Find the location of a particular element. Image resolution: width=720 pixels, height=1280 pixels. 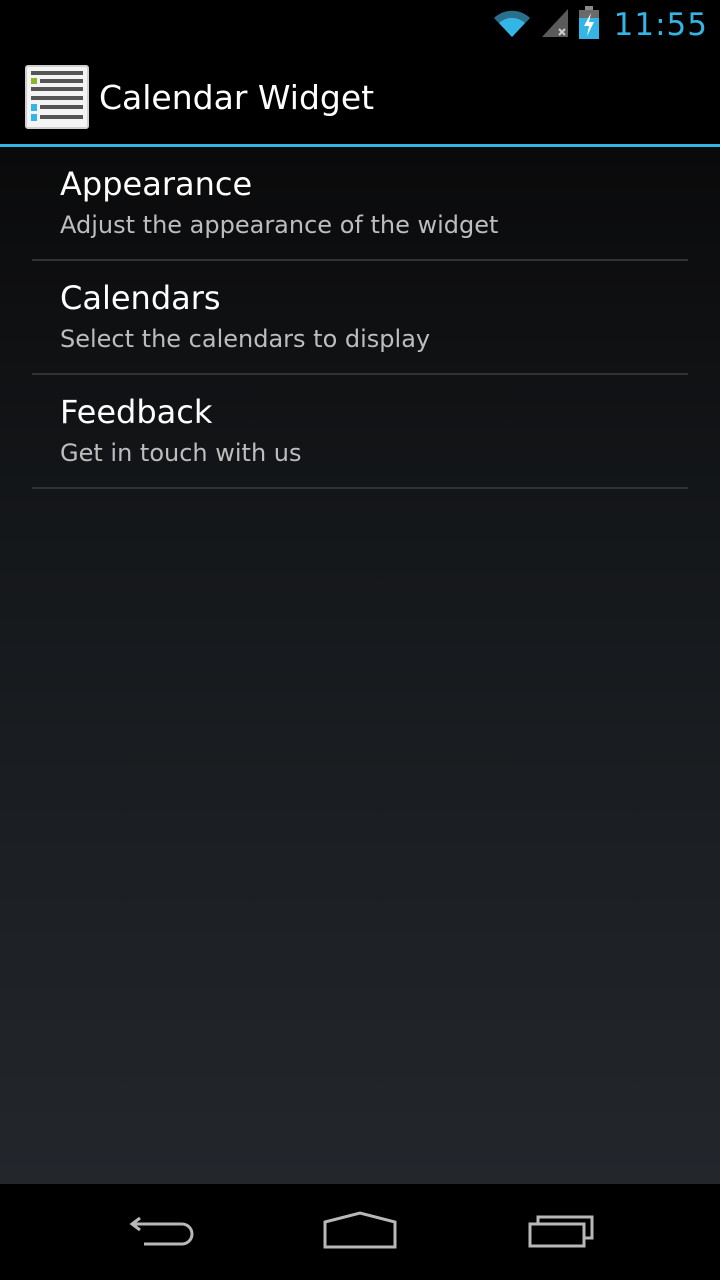

pref-title: Appearance is located at coordinates (156, 184).